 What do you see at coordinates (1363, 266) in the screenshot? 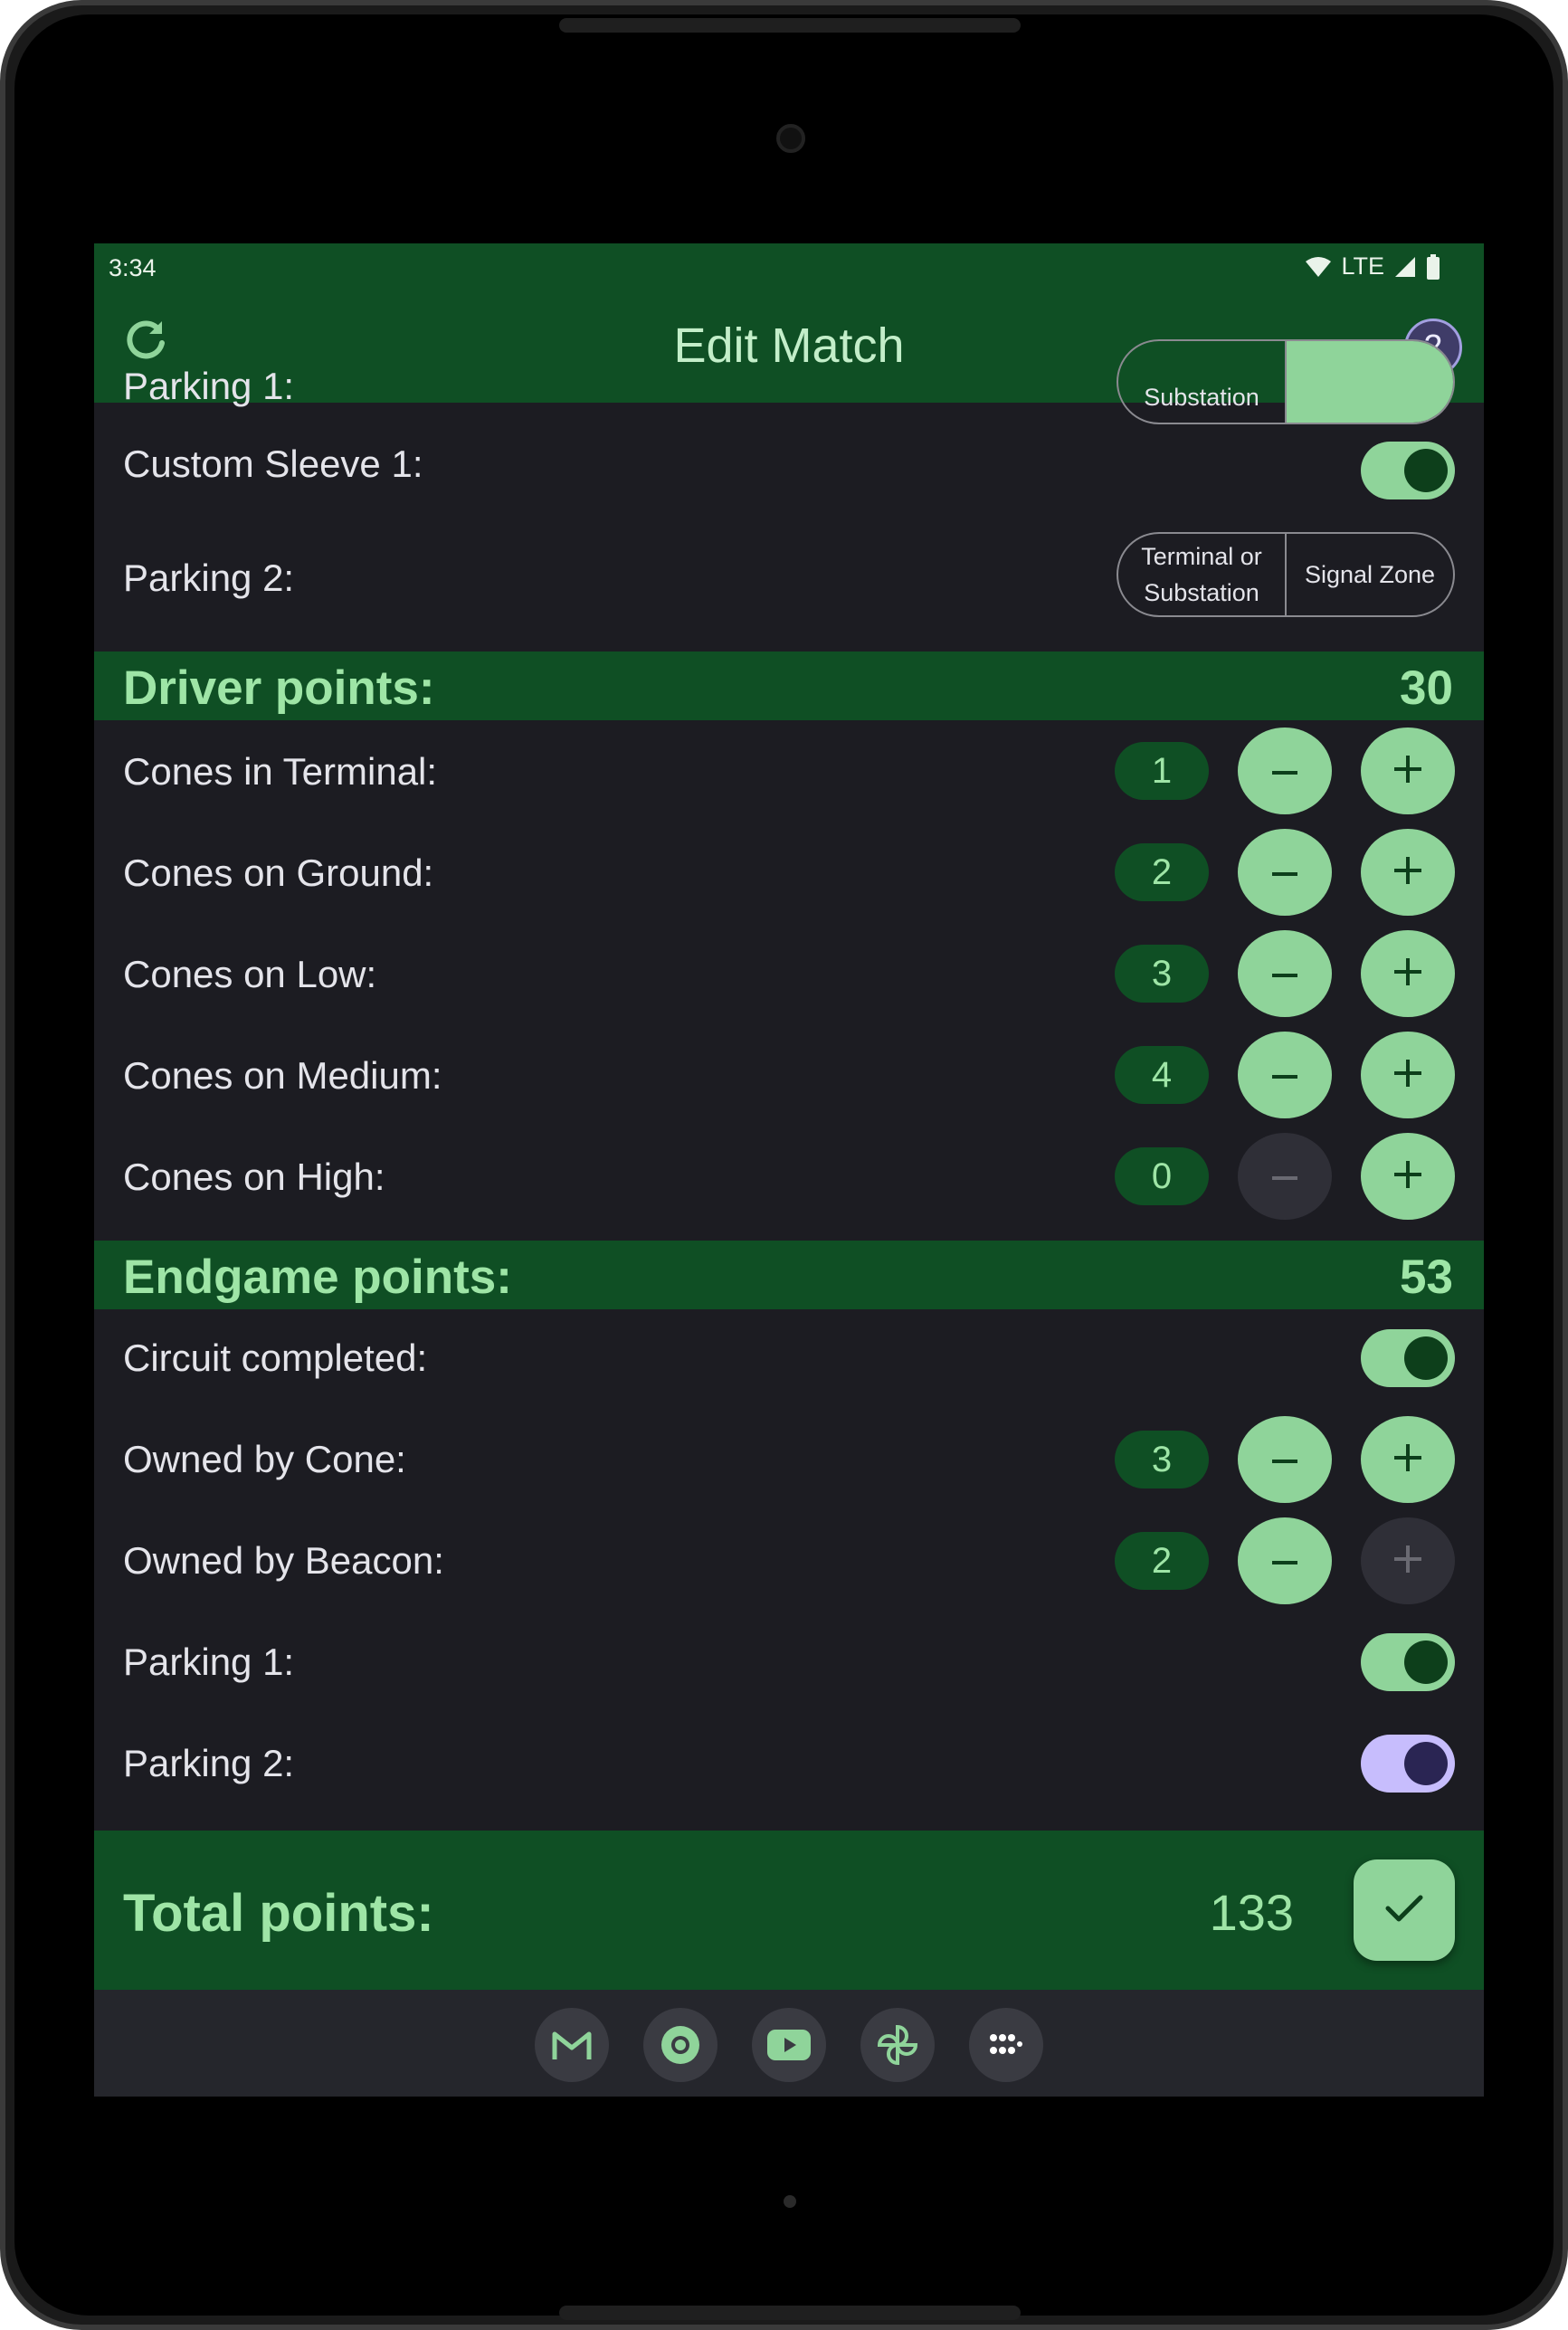
I see `network-type: LTE` at bounding box center [1363, 266].